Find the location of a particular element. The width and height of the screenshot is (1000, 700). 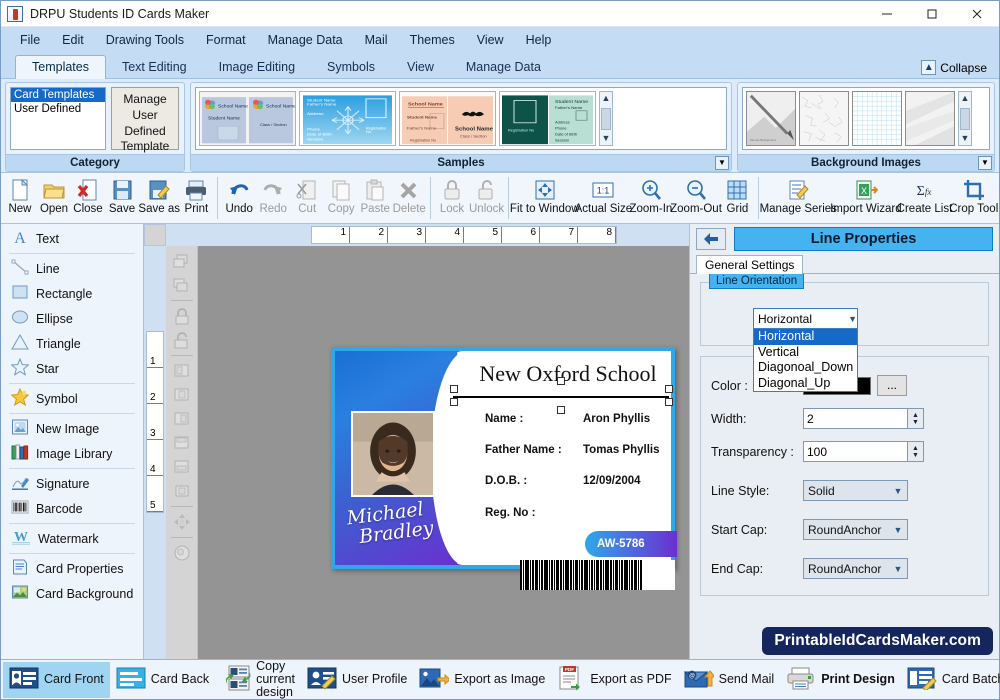

toolbar-create-list-button: Σfx Create List is located at coordinates (925, 199).